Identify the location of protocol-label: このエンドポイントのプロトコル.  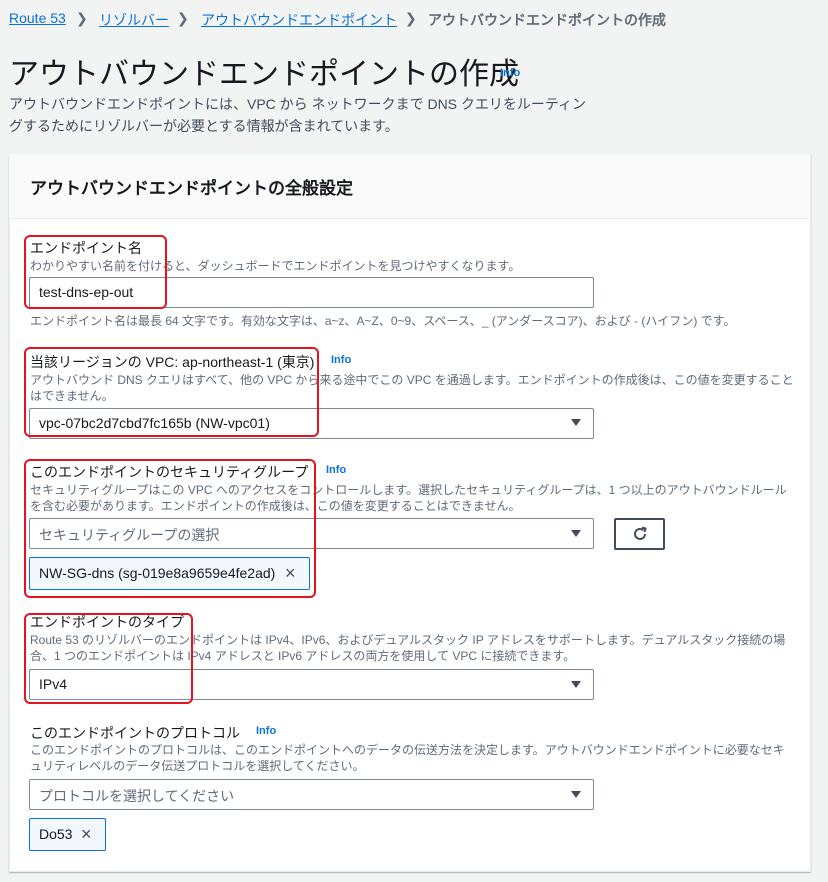
(135, 733).